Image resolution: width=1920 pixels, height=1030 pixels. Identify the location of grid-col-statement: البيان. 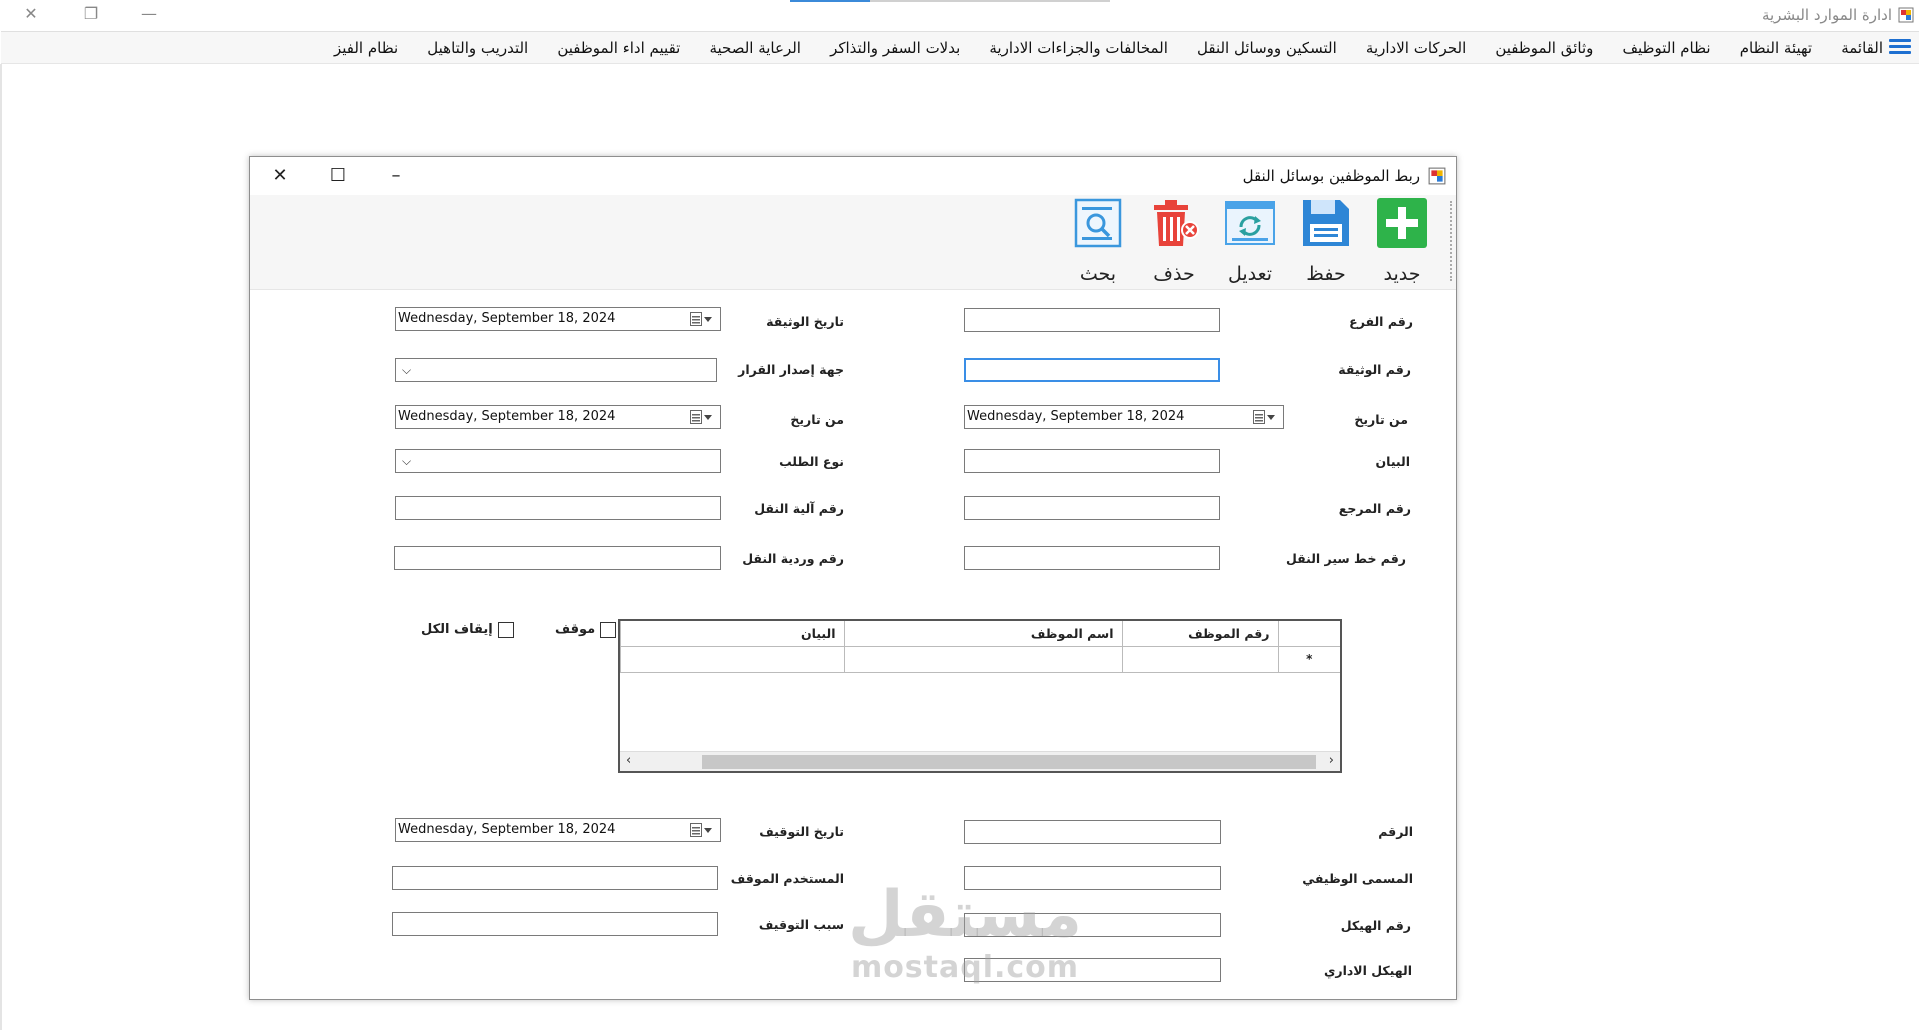
(732, 634).